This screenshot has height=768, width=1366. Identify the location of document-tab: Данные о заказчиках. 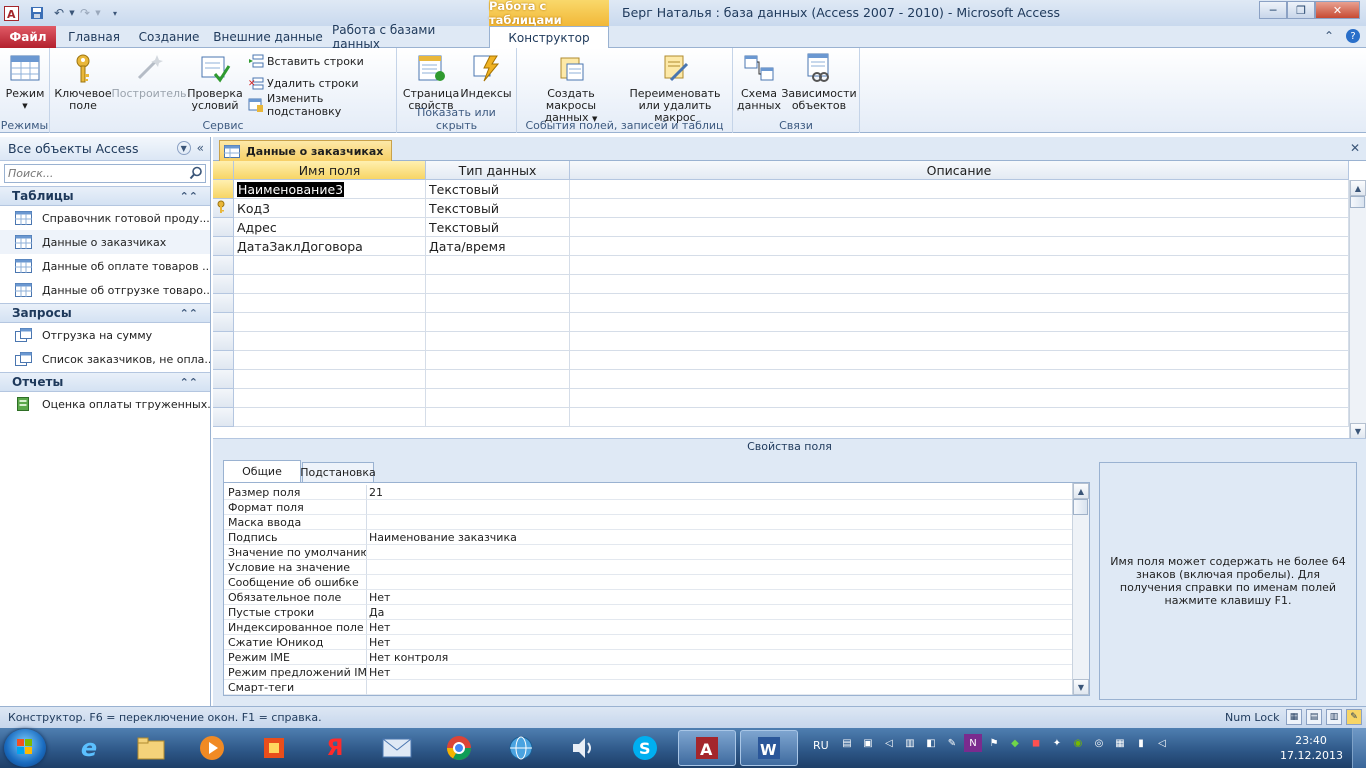
(306, 150).